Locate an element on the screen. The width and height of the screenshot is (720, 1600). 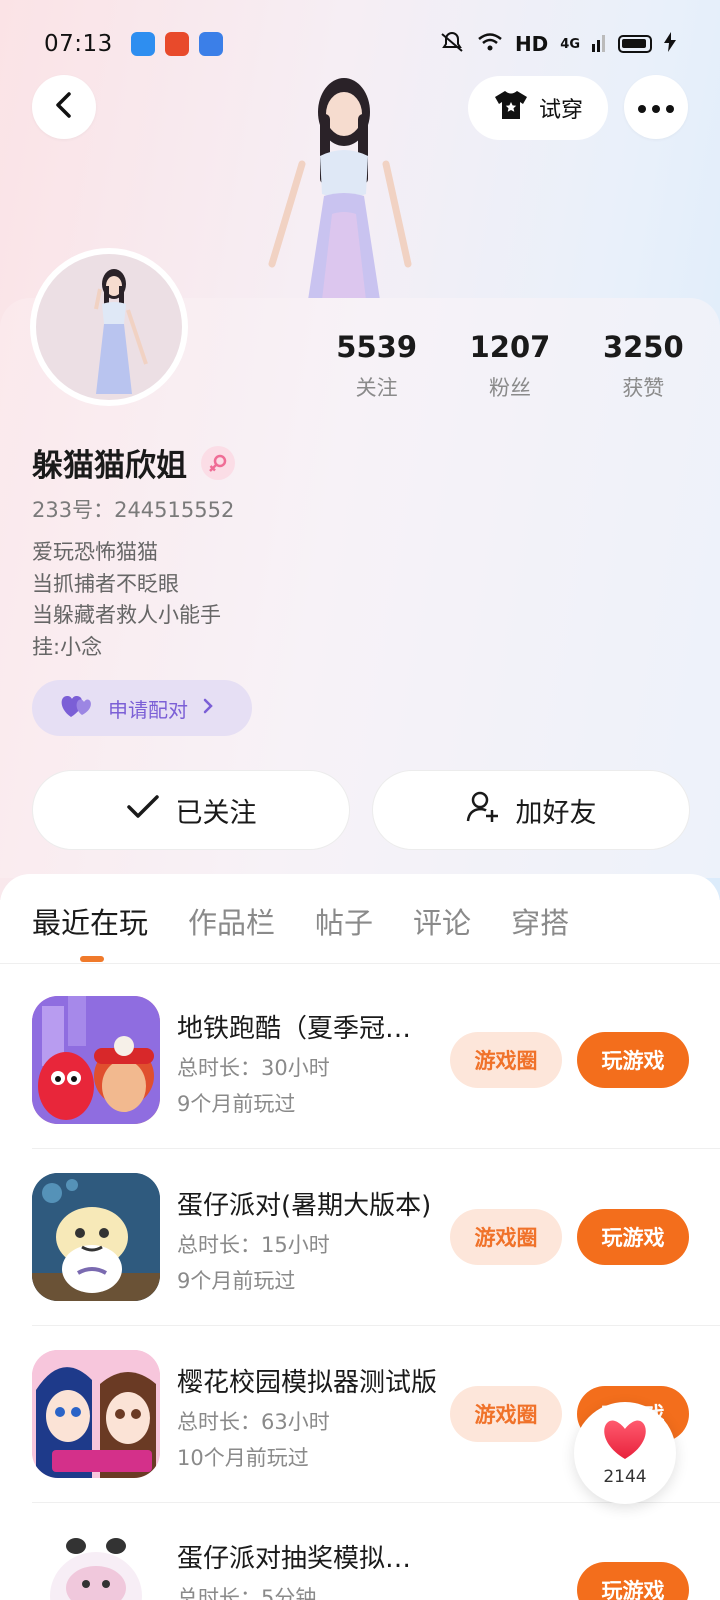
signal-icon is located at coordinates (599, 44).